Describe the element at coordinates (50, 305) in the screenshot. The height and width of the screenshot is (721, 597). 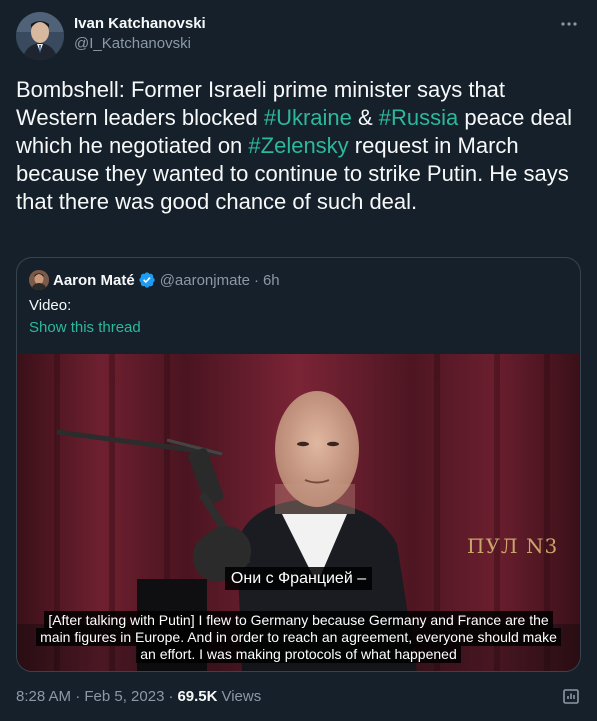
I see `quoted-tweet-text: Video:` at that location.